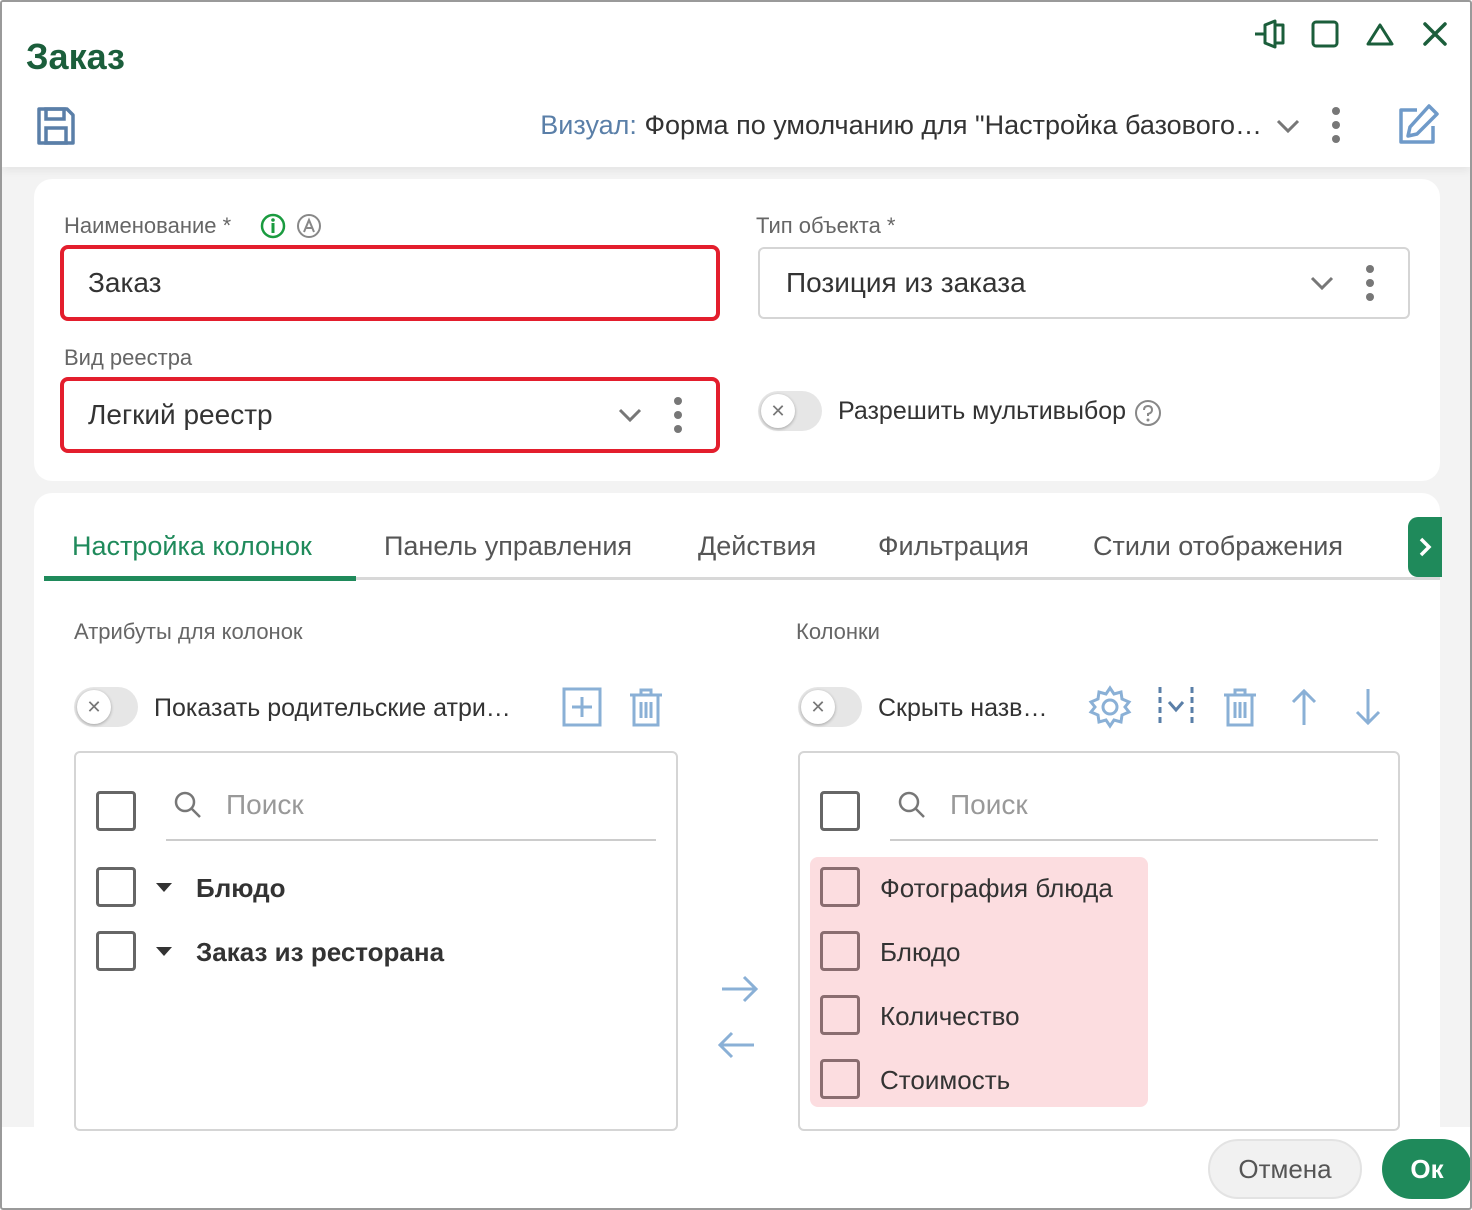 The image size is (1472, 1210). I want to click on help-icon, so click(1148, 413).